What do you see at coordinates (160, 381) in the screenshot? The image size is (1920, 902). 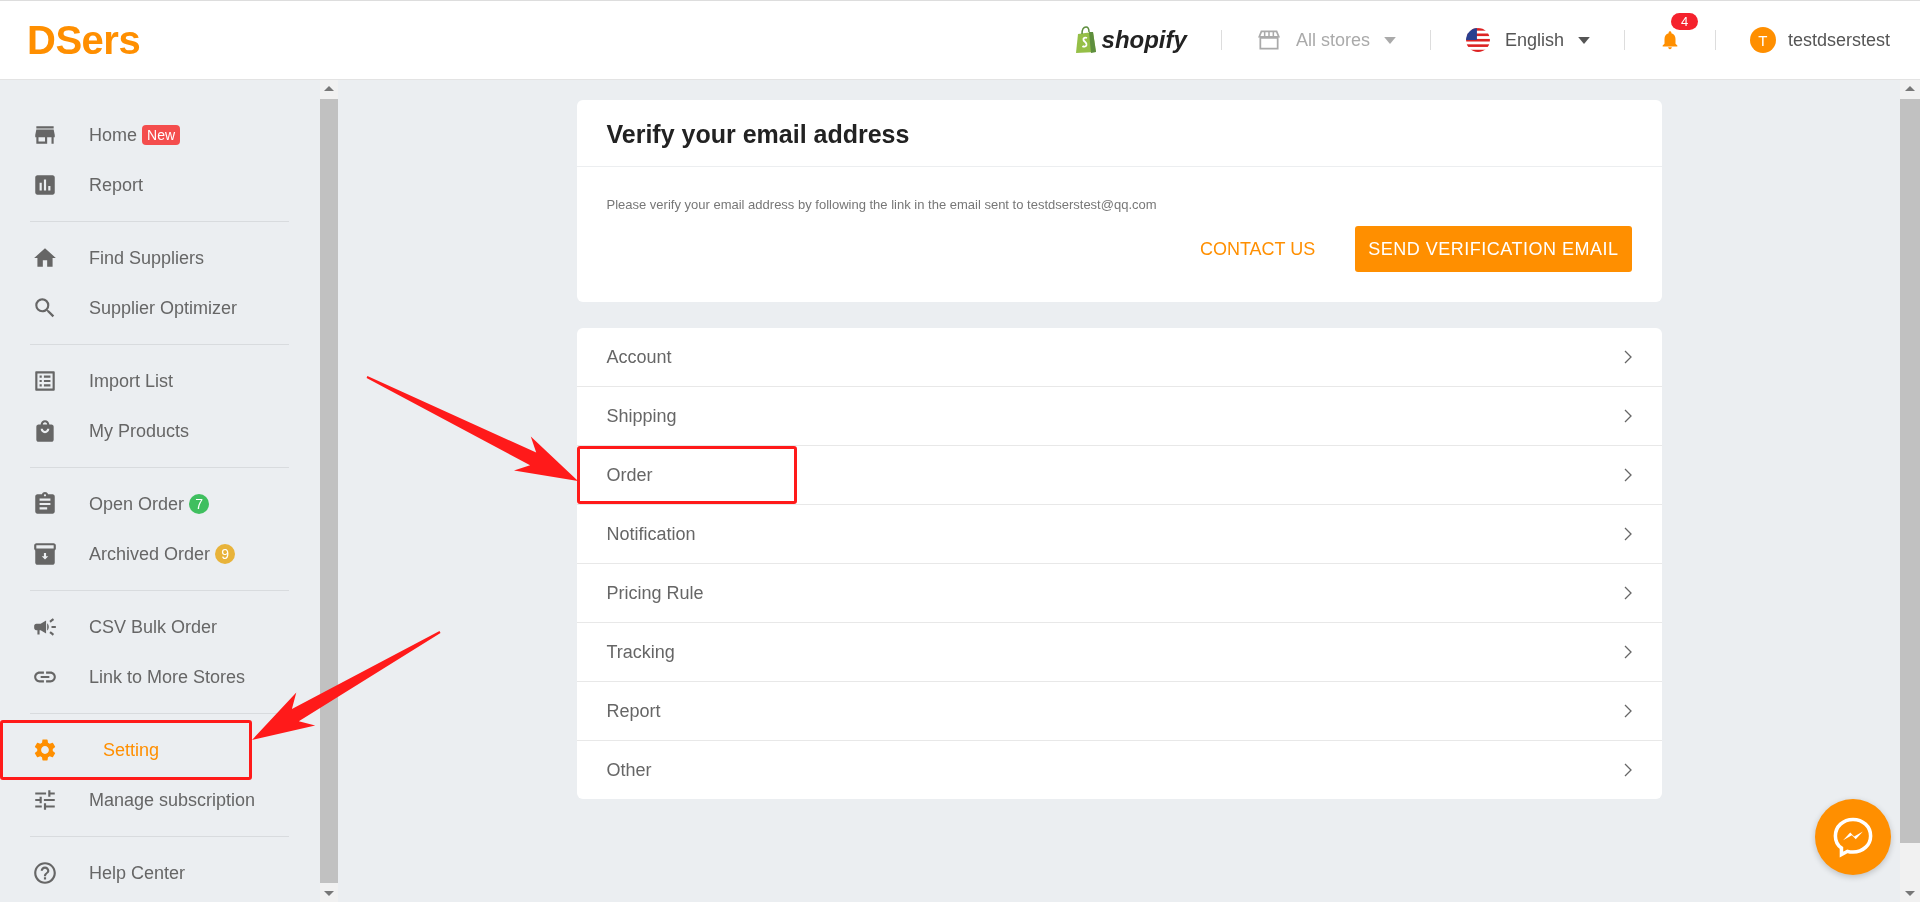 I see `sidebar-item: Import List` at bounding box center [160, 381].